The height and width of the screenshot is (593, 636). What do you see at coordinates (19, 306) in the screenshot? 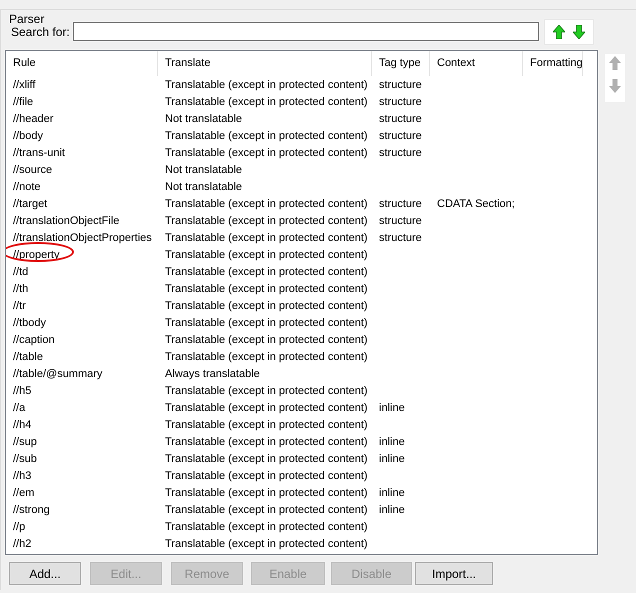
I see `table-cell-text: //tr` at bounding box center [19, 306].